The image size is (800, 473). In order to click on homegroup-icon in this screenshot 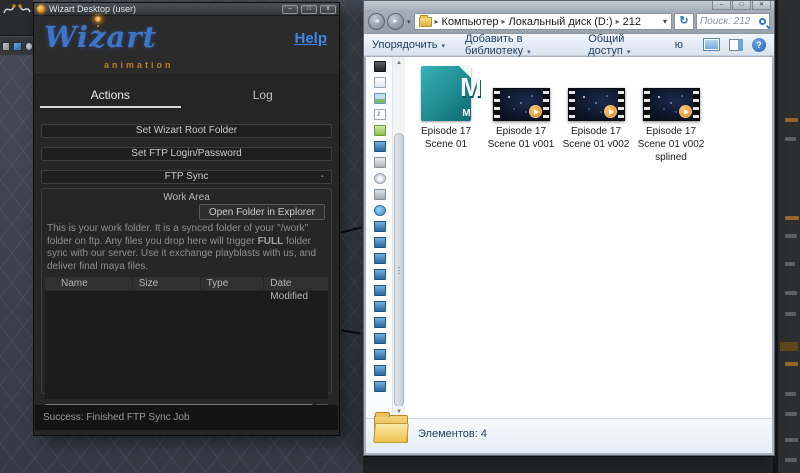, I will do `click(379, 130)`.